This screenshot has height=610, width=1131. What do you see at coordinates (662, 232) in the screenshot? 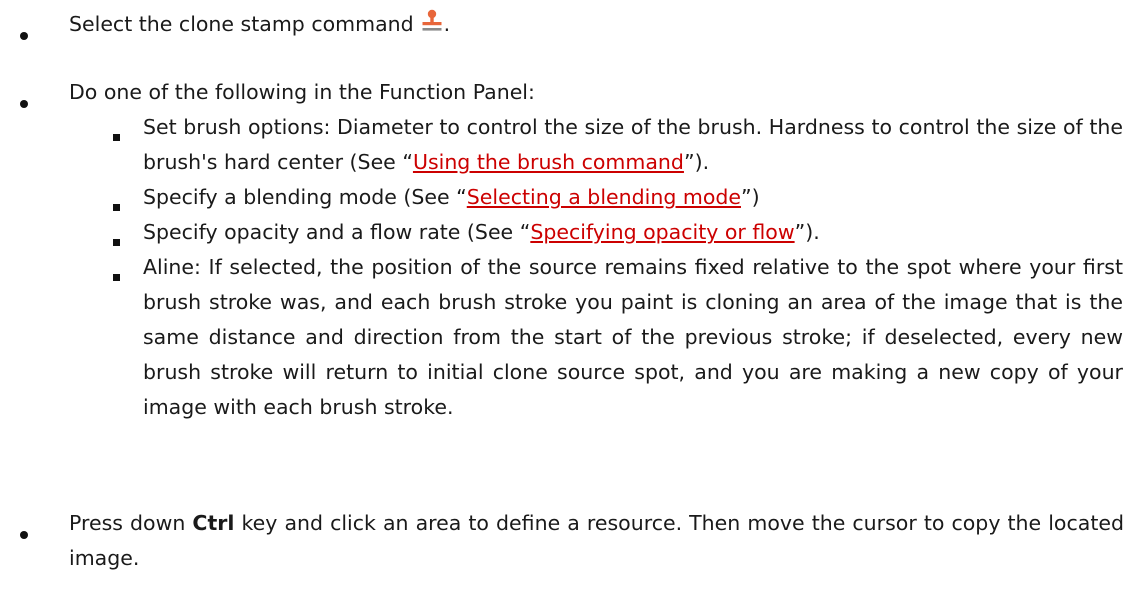
I see `link-specifying-opacity-flow: Specifying opacity or flow` at bounding box center [662, 232].